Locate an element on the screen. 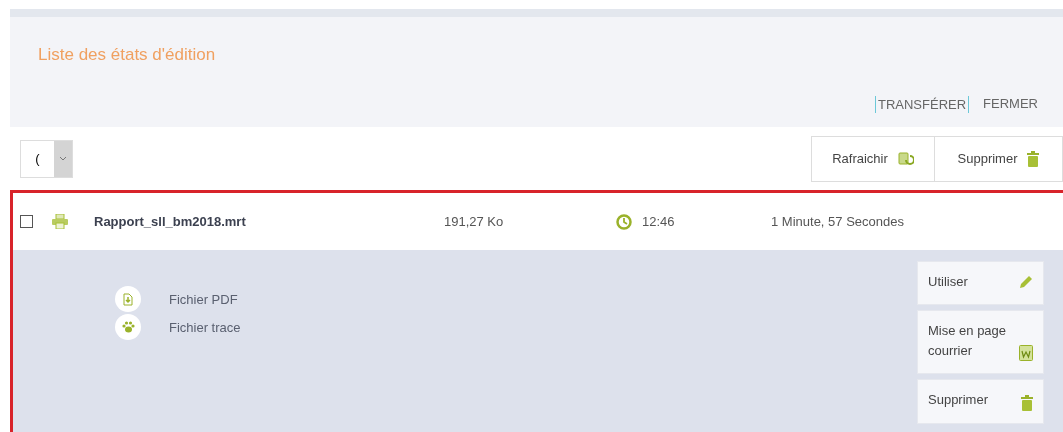 The image size is (1063, 432). file-link: Fichier PDF is located at coordinates (203, 299).